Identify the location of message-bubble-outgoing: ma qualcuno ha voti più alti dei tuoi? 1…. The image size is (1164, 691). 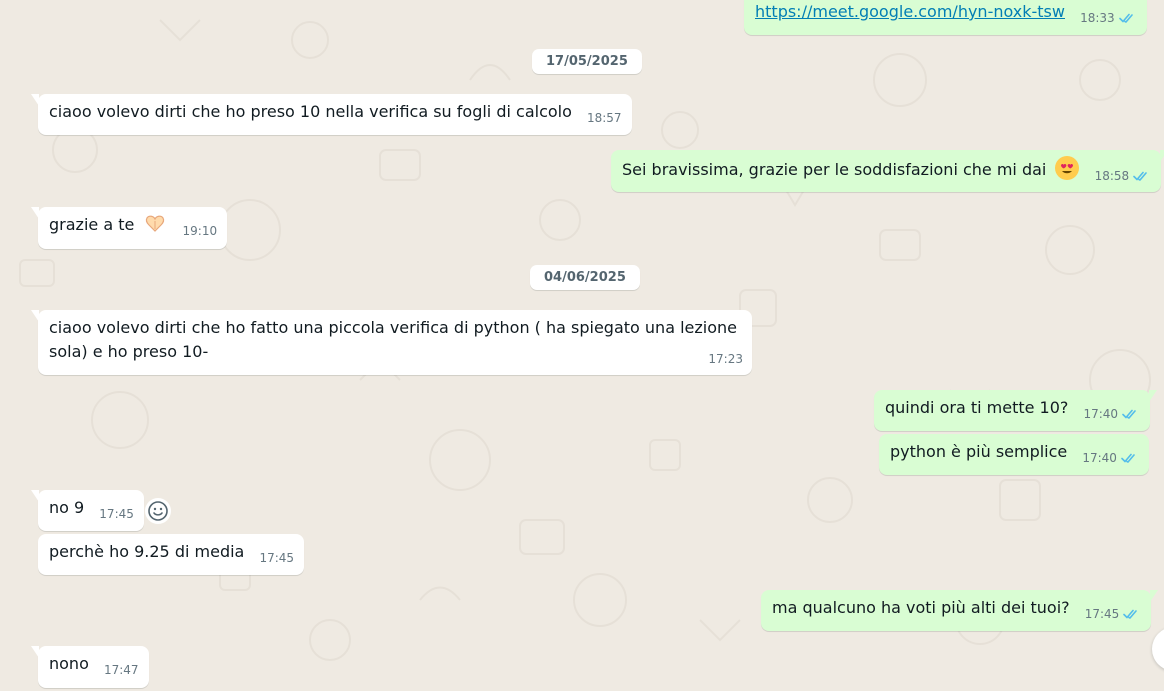
(960, 610).